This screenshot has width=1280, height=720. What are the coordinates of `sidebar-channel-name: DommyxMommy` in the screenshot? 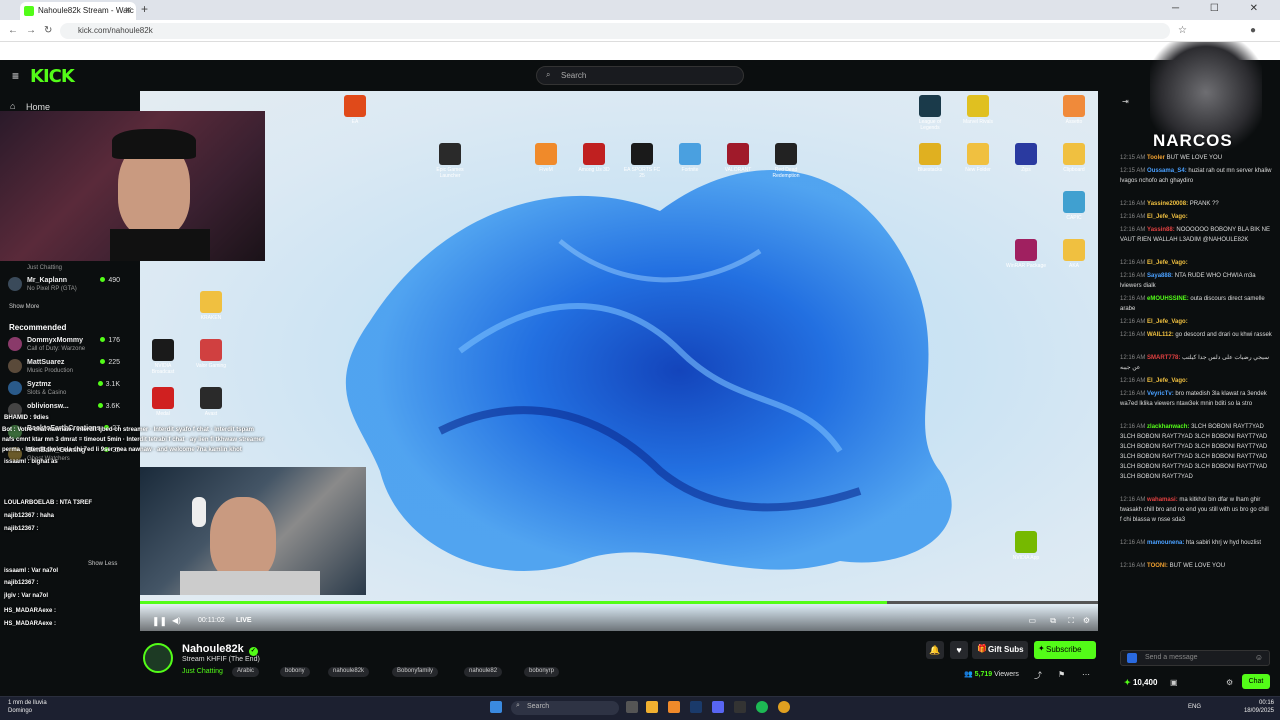 It's located at (55, 340).